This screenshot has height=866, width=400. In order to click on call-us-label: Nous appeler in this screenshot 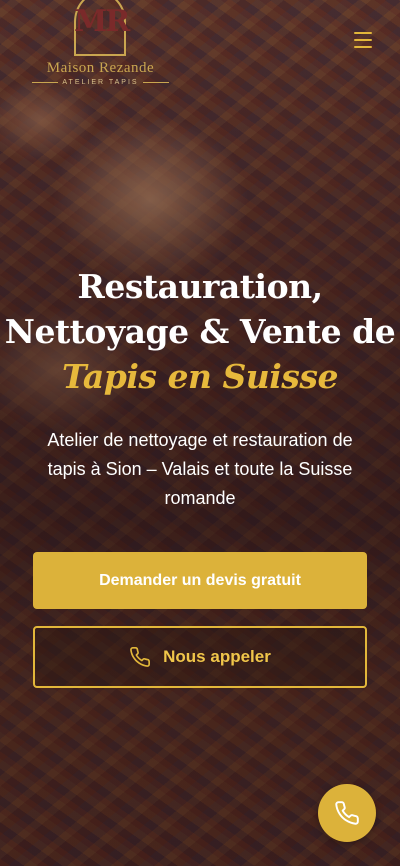, I will do `click(217, 656)`.